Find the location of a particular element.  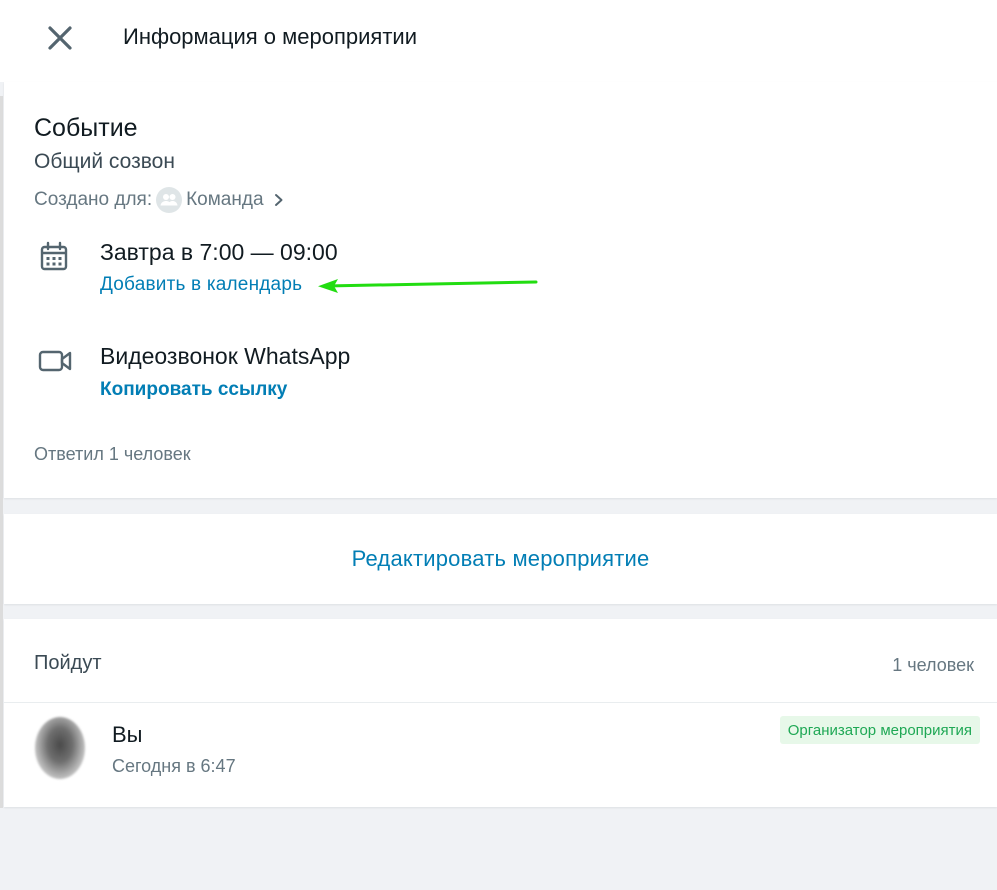

edit-card: Редактировать мероприятие is located at coordinates (500, 559).